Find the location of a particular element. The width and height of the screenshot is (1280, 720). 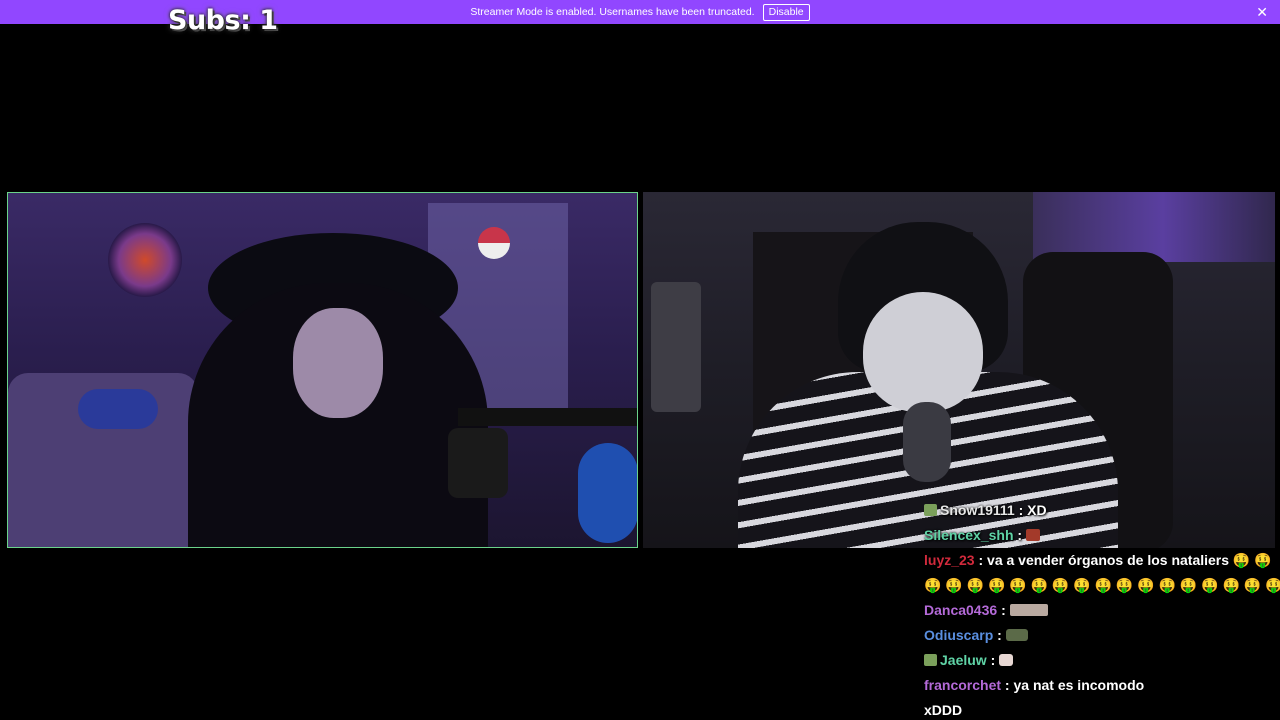

chat-message-continuation: 🤑 🤑 🤑 🤑 🤑 🤑 🤑 🤑 🤑 🤑 🤑 🤑 🤑 🤑 🤑 🤑 🤑 is located at coordinates (1102, 585).